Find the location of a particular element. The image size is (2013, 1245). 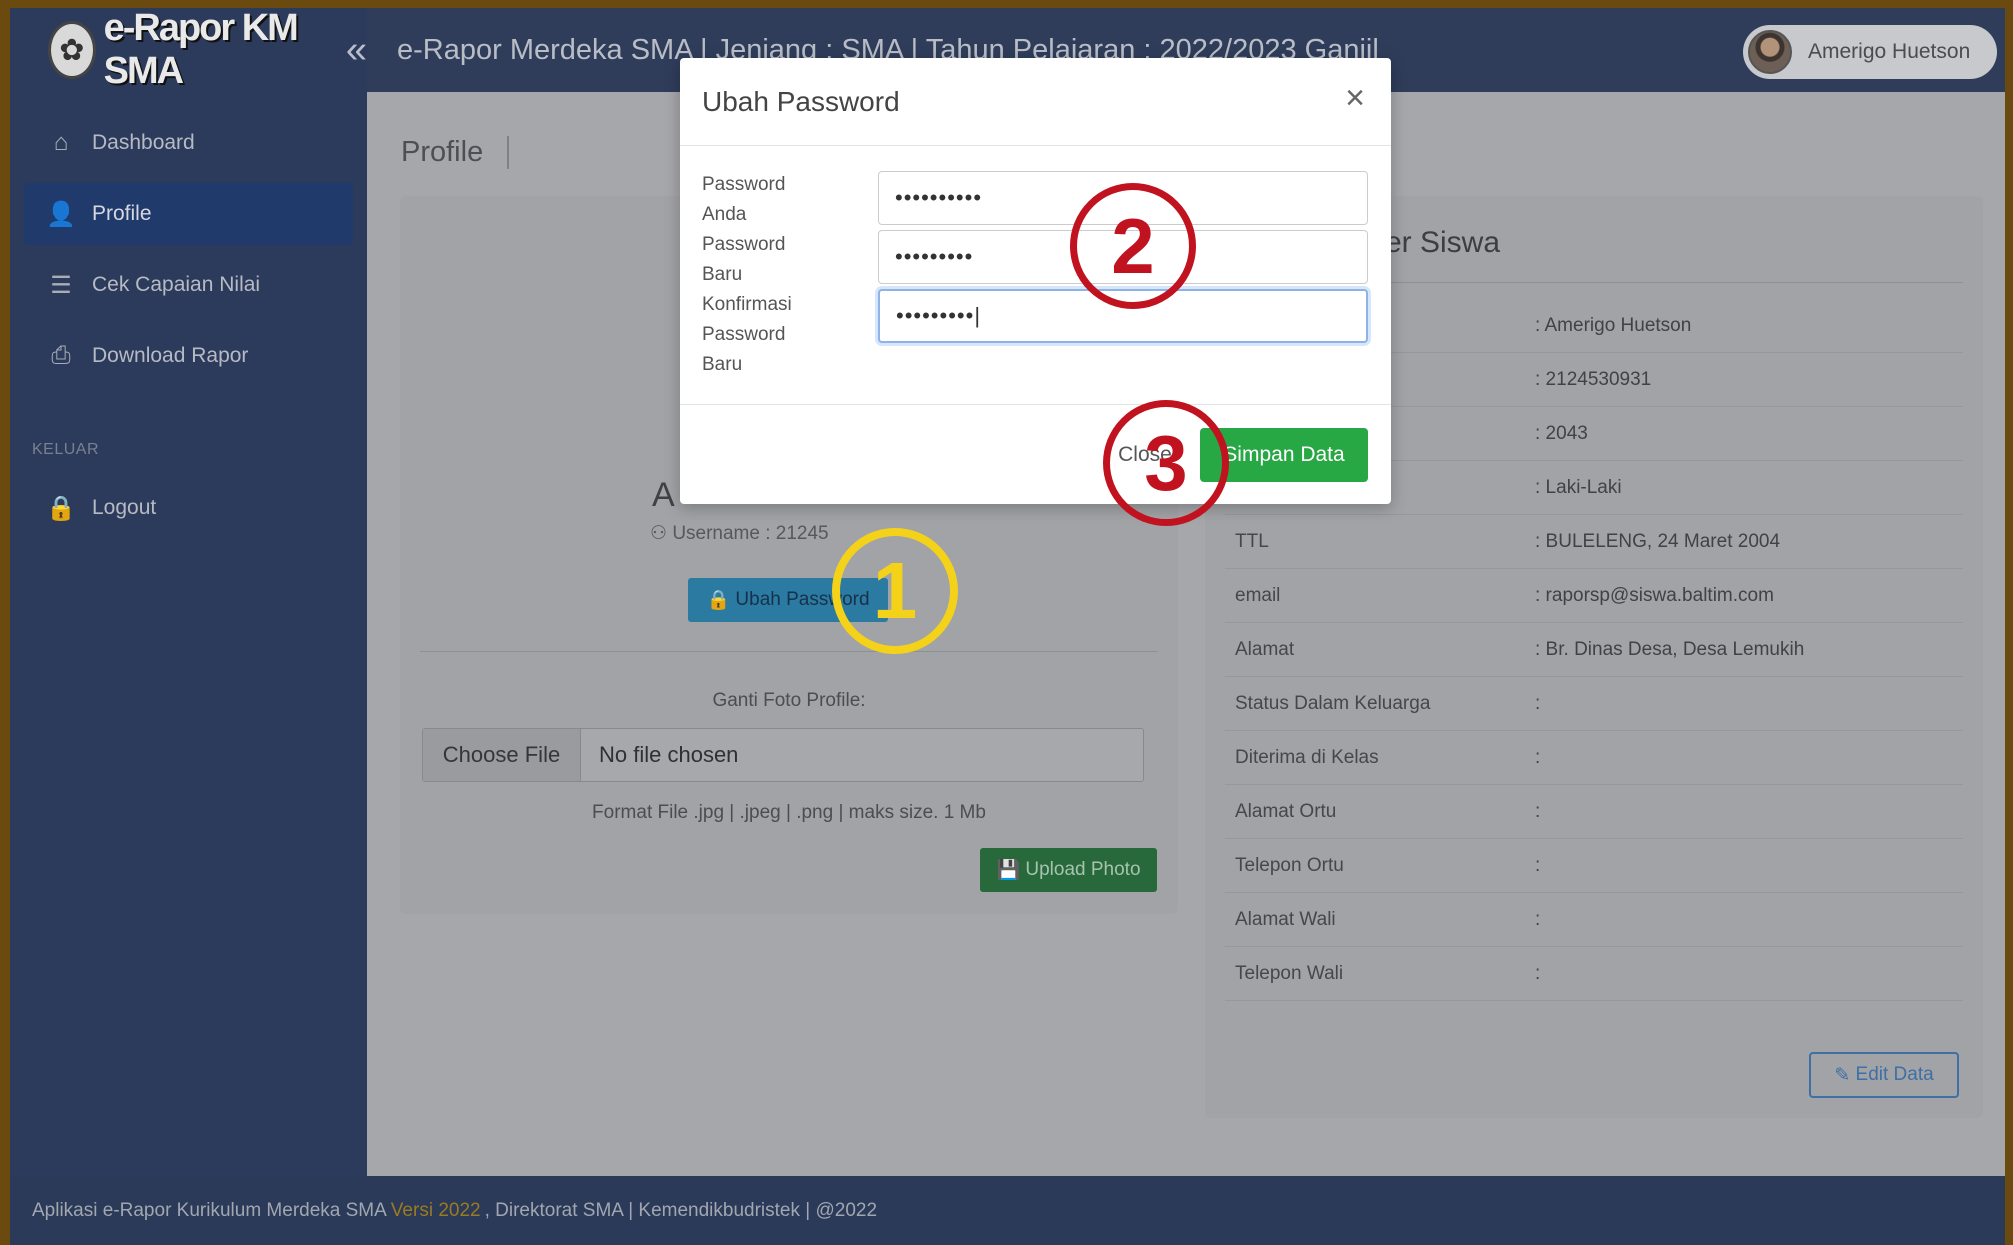

choose-file-button: Choose File is located at coordinates (502, 755).